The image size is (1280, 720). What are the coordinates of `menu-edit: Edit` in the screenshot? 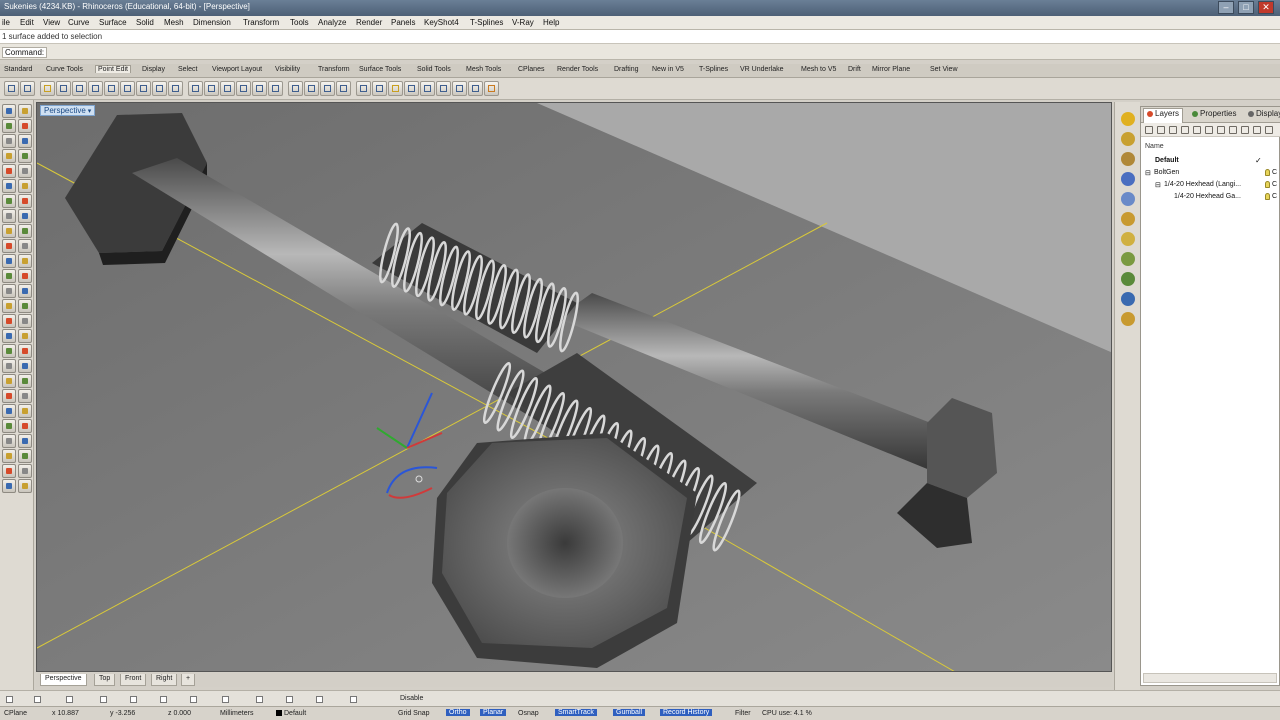 It's located at (27, 22).